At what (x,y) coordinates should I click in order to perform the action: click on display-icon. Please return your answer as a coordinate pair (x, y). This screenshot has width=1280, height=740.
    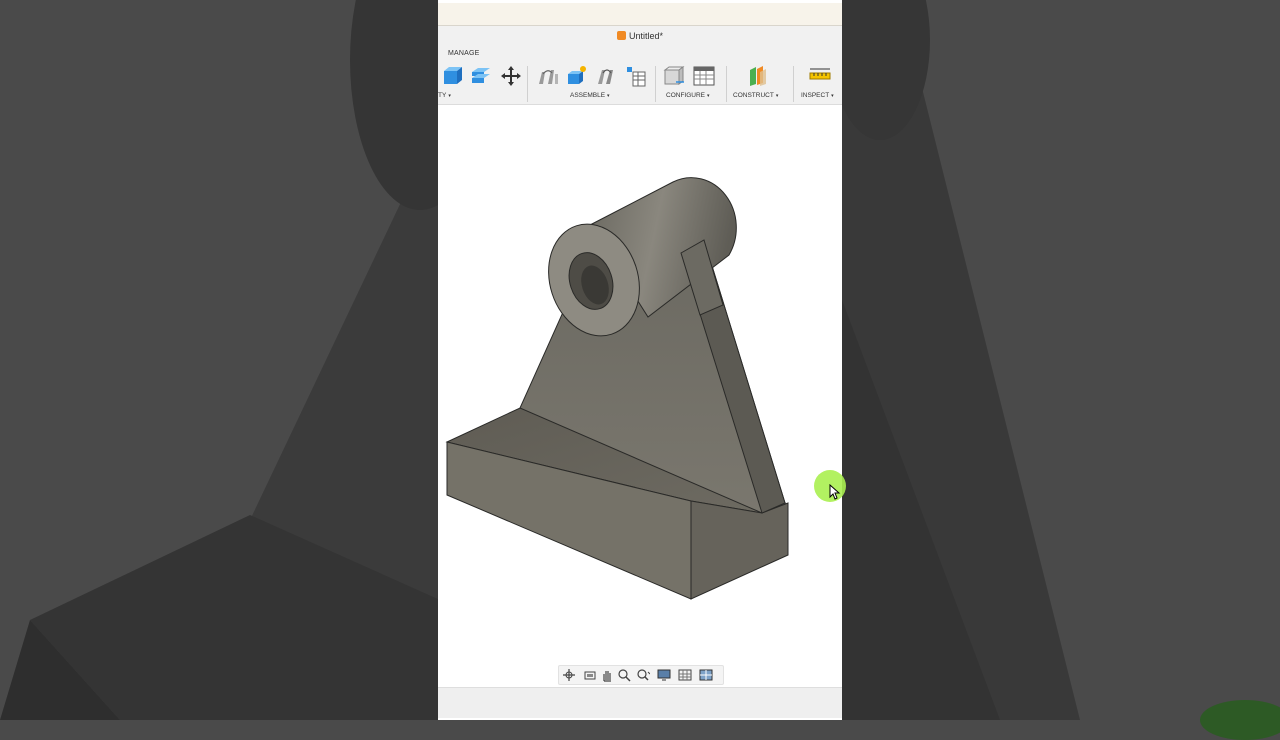
    Looking at the image, I should click on (664, 675).